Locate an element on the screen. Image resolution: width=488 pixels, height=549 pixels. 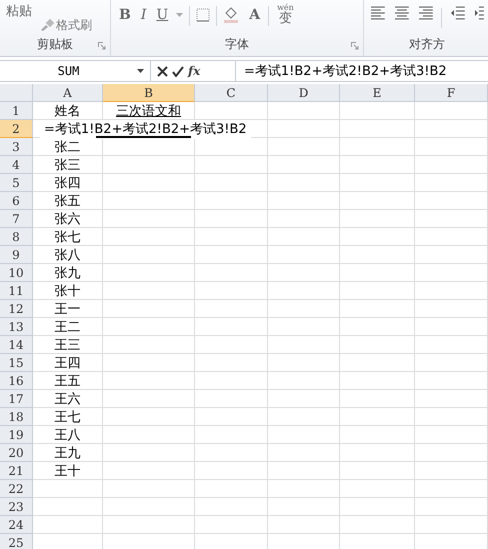
cell-text: 王十 is located at coordinates (67, 471).